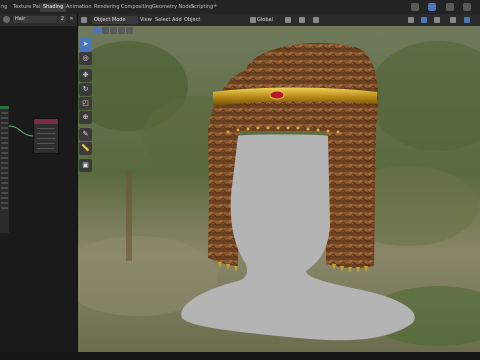 This screenshot has height=360, width=480. I want to click on cursor-icon: ◎, so click(85, 58).